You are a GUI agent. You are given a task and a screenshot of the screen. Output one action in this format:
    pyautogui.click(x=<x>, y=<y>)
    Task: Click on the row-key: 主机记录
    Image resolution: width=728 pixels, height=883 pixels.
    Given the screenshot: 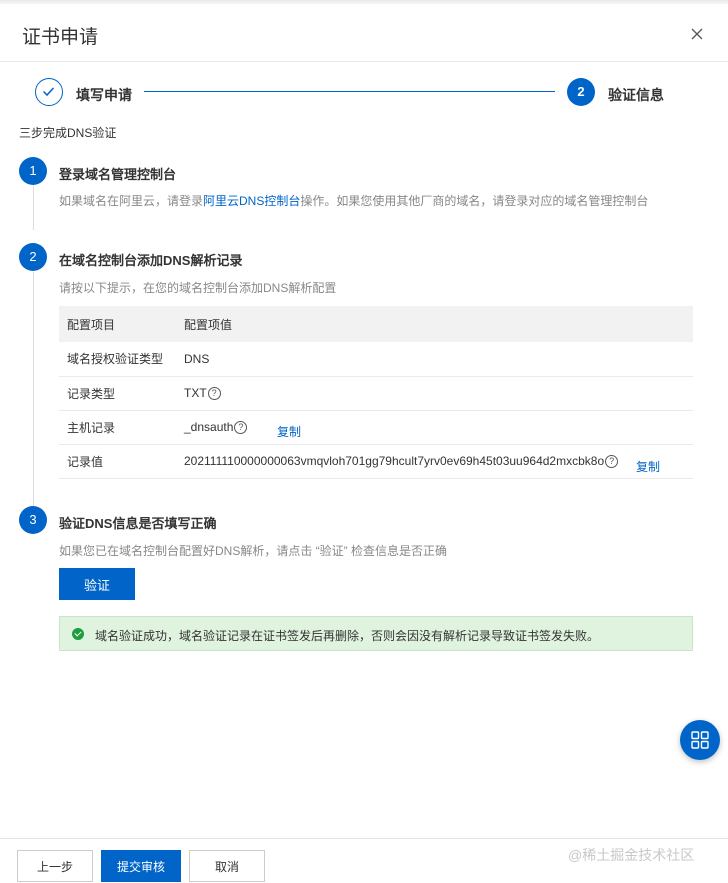 What is the action you would take?
    pyautogui.click(x=117, y=427)
    